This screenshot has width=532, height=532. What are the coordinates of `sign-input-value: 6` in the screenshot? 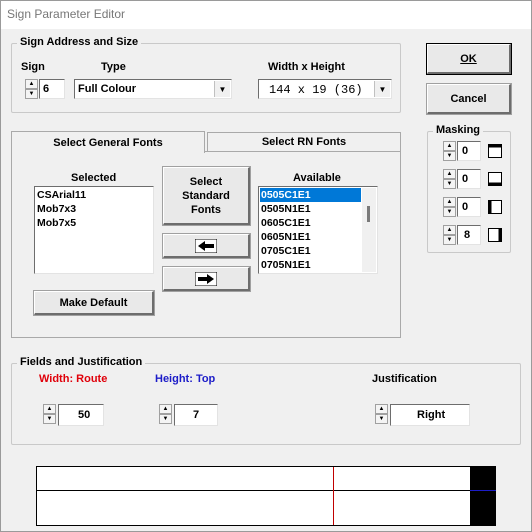 It's located at (46, 89).